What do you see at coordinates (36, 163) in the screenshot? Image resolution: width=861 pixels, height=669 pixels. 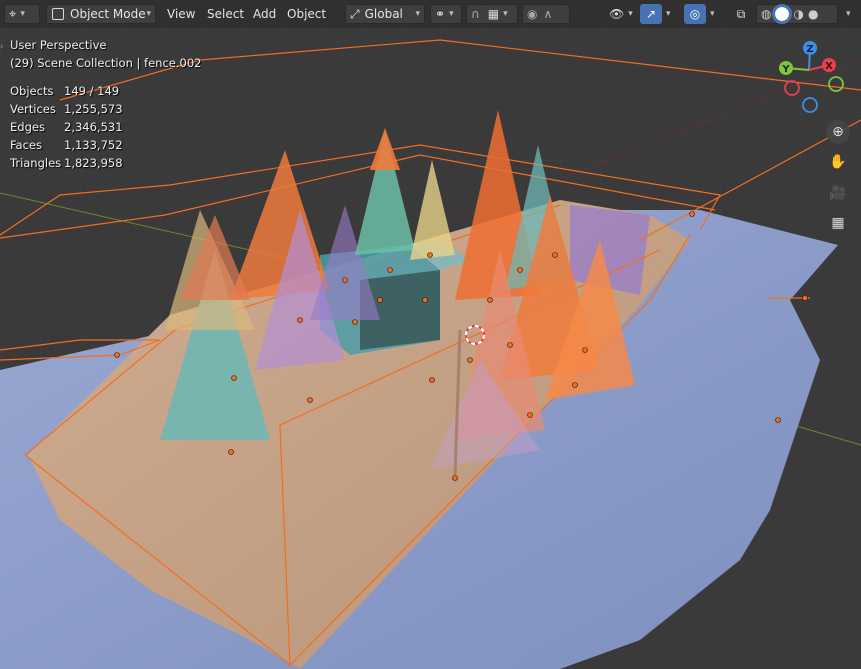 I see `stats-label: Triangles` at bounding box center [36, 163].